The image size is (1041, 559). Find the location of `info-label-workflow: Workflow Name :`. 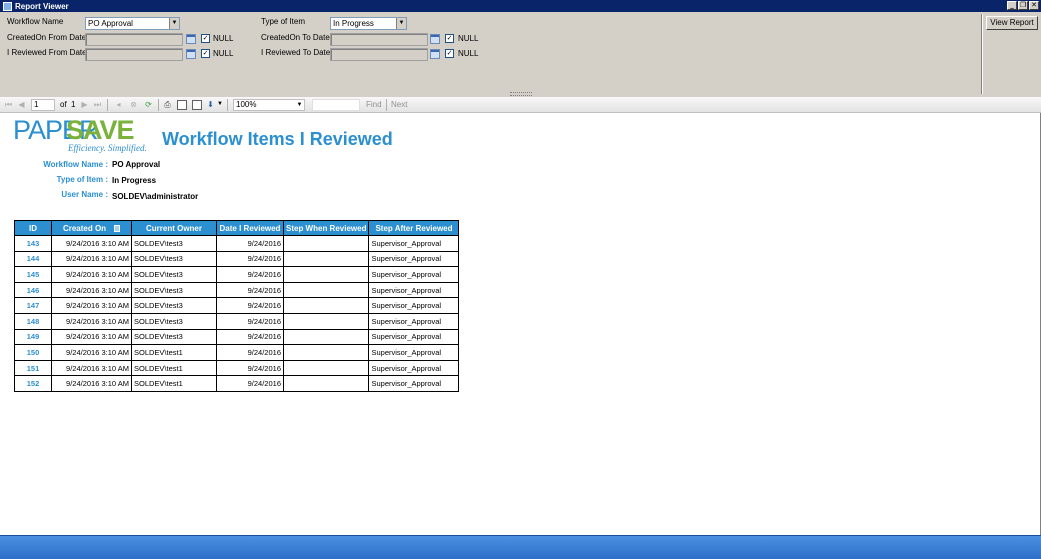

info-label-workflow: Workflow Name : is located at coordinates (75, 164).